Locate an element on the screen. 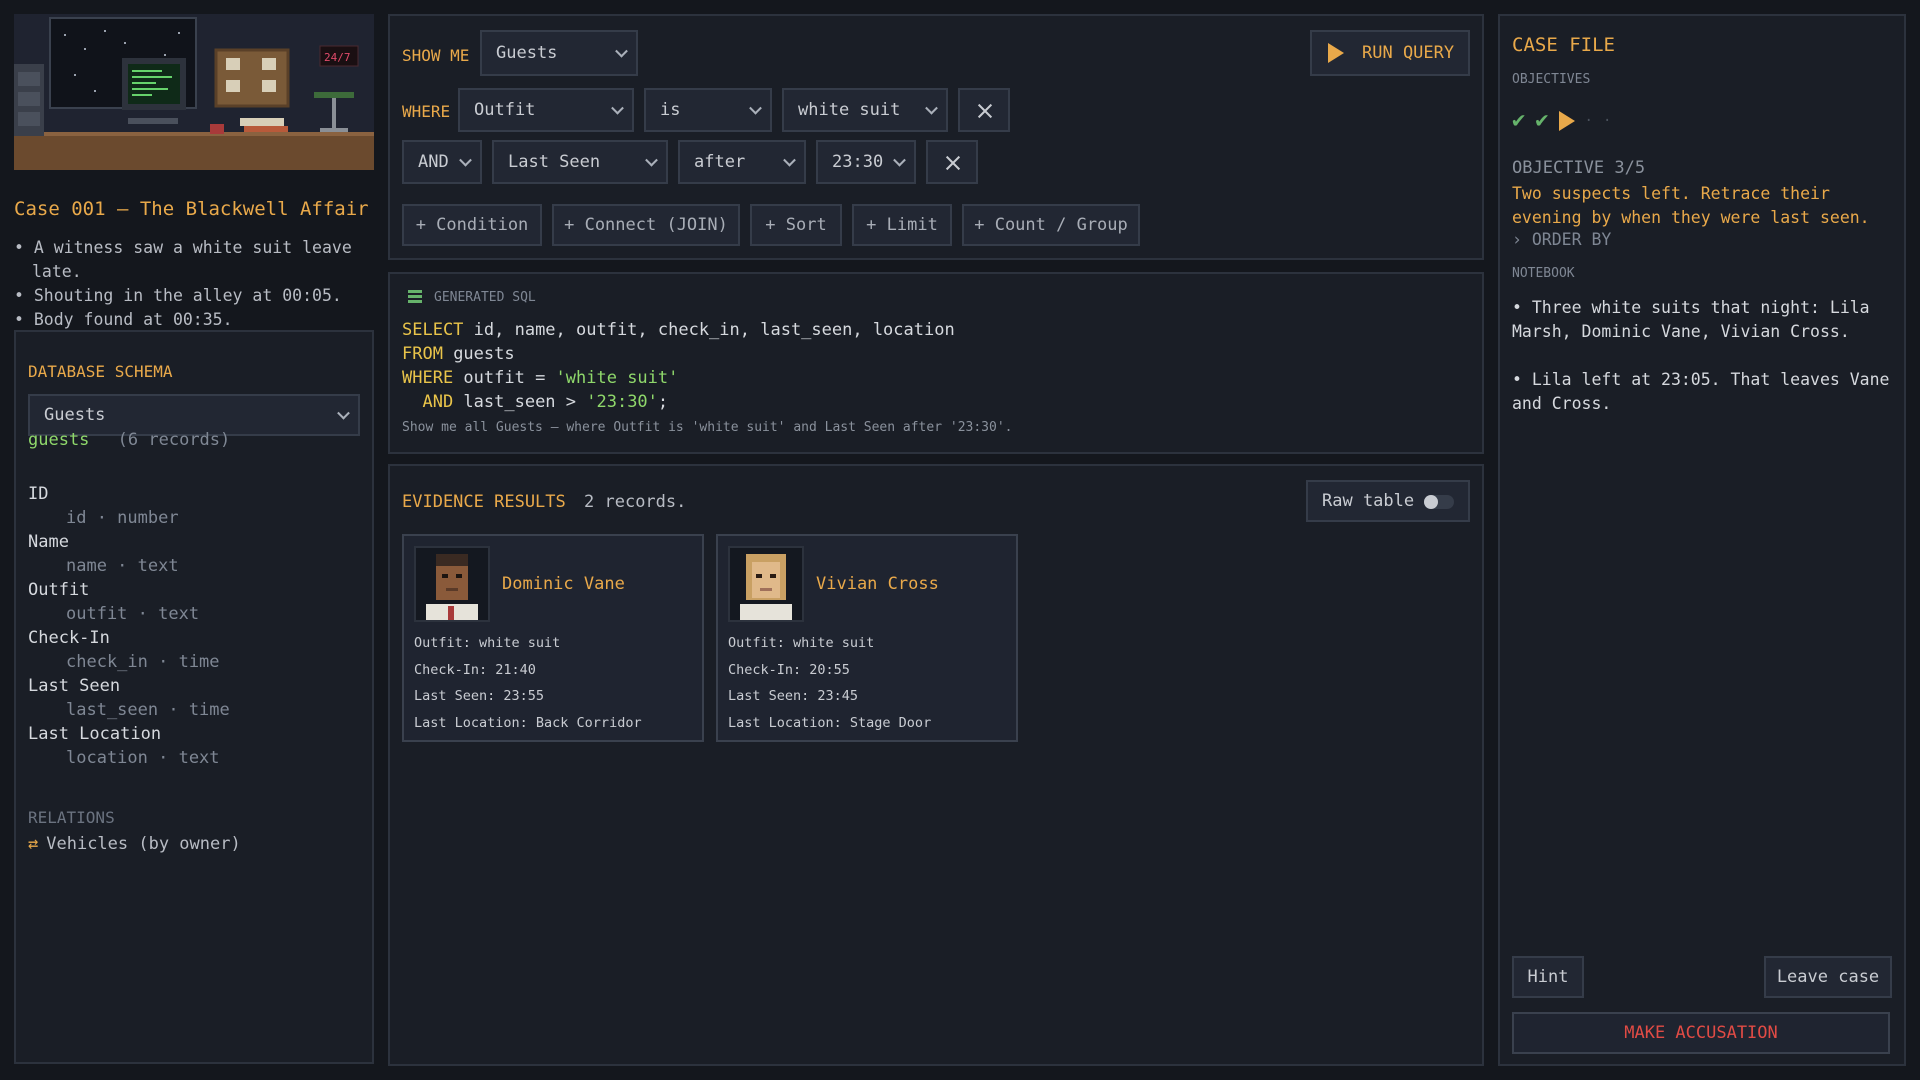 This screenshot has width=1920, height=1080. results-count: 2 records. is located at coordinates (635, 502).